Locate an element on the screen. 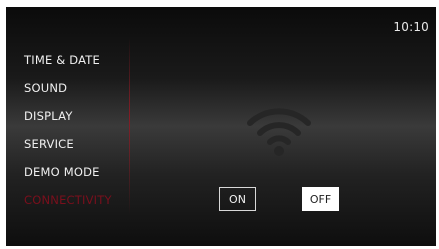  menu-item-demo-mode: DEMO MODE is located at coordinates (84, 176).